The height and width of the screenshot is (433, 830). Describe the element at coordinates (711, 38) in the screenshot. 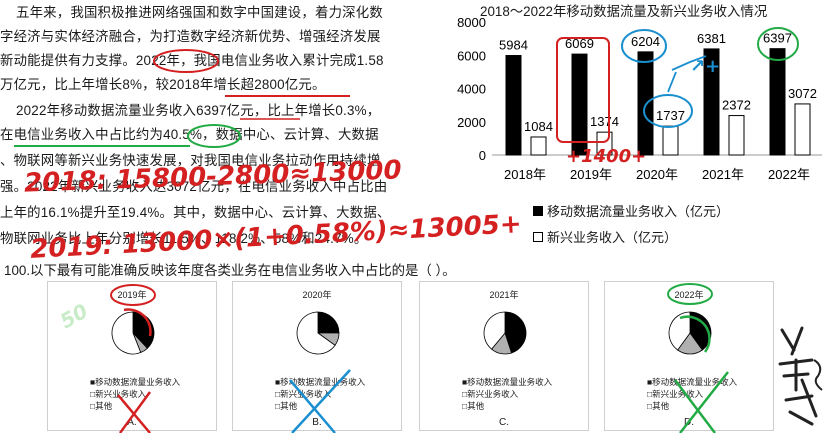

I see `data-label: 6381` at that location.